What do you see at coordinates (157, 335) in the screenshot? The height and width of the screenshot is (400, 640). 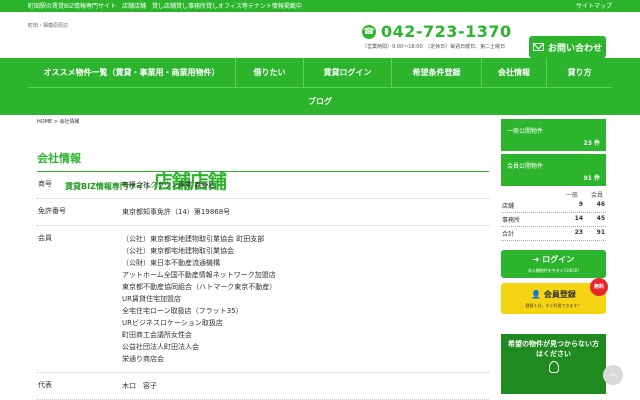 I see `info-value: 町田商工会議所女性会` at bounding box center [157, 335].